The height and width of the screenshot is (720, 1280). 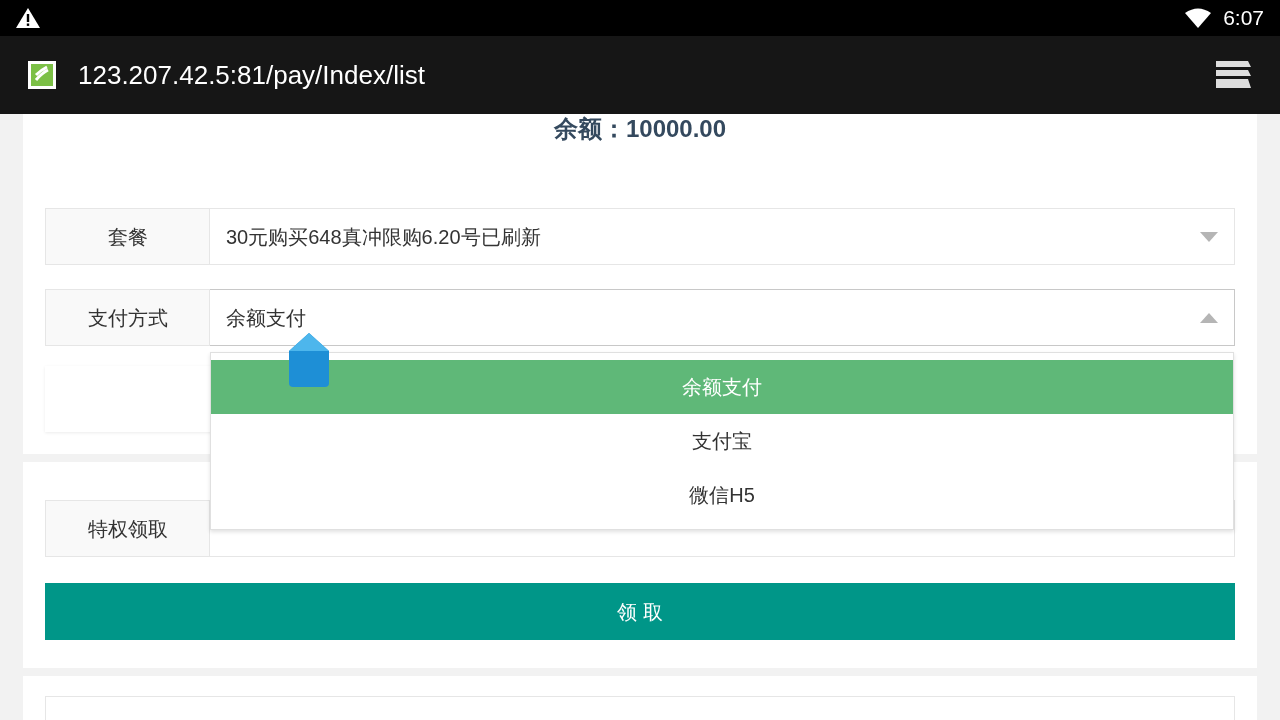 What do you see at coordinates (383, 237) in the screenshot?
I see `select-value: 30元购买648真冲限购6.20号已刷新` at bounding box center [383, 237].